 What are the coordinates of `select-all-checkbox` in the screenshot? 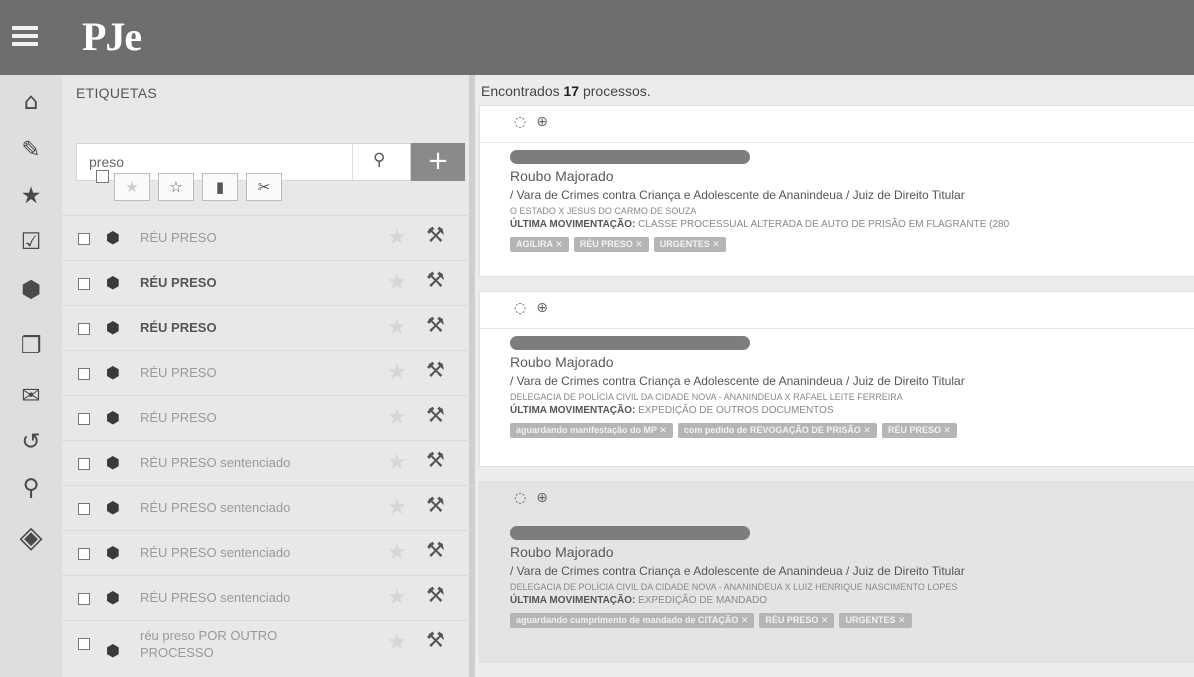 It's located at (102, 176).